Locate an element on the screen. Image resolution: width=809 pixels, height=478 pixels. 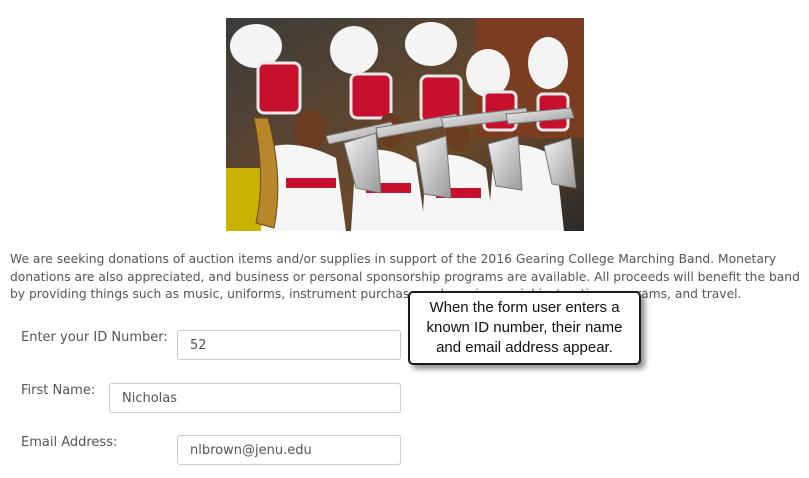
first-name-input is located at coordinates (255, 398).